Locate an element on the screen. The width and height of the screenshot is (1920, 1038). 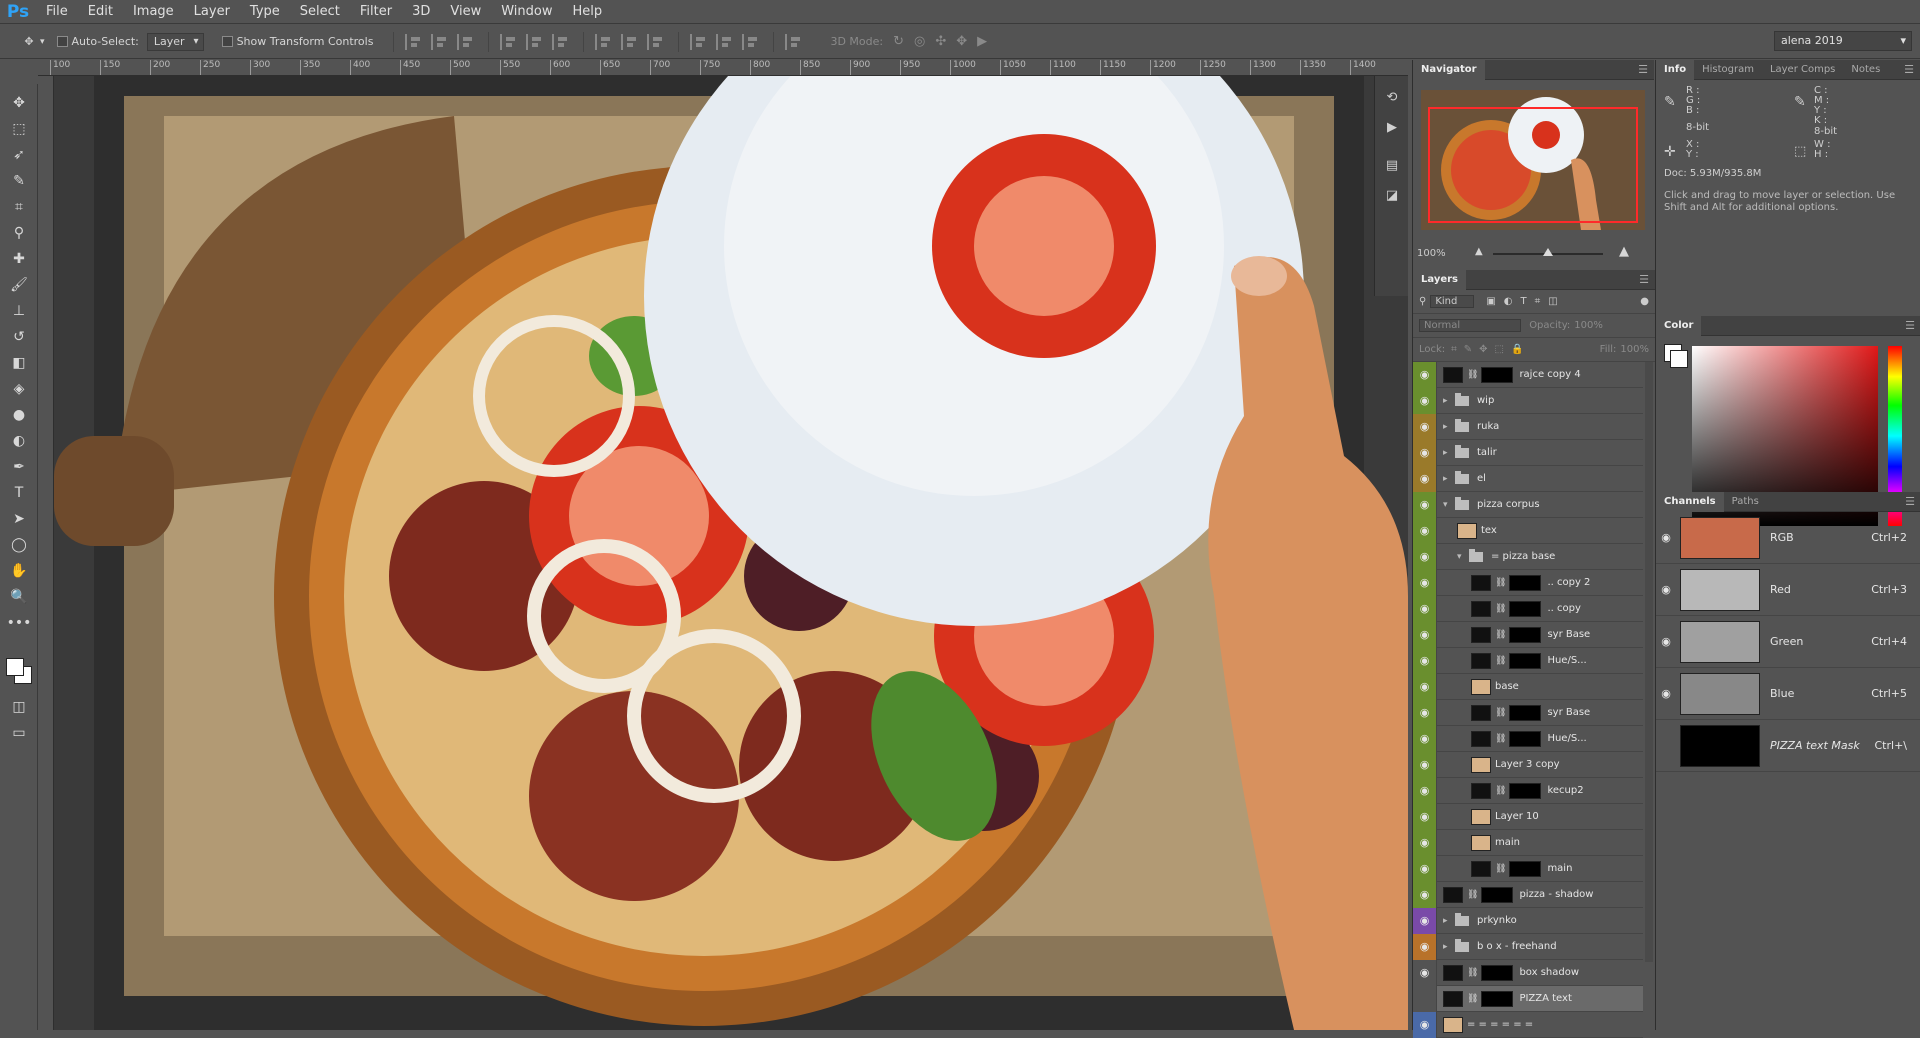
dodge-tool-icon: ◐ is located at coordinates (19, 441).